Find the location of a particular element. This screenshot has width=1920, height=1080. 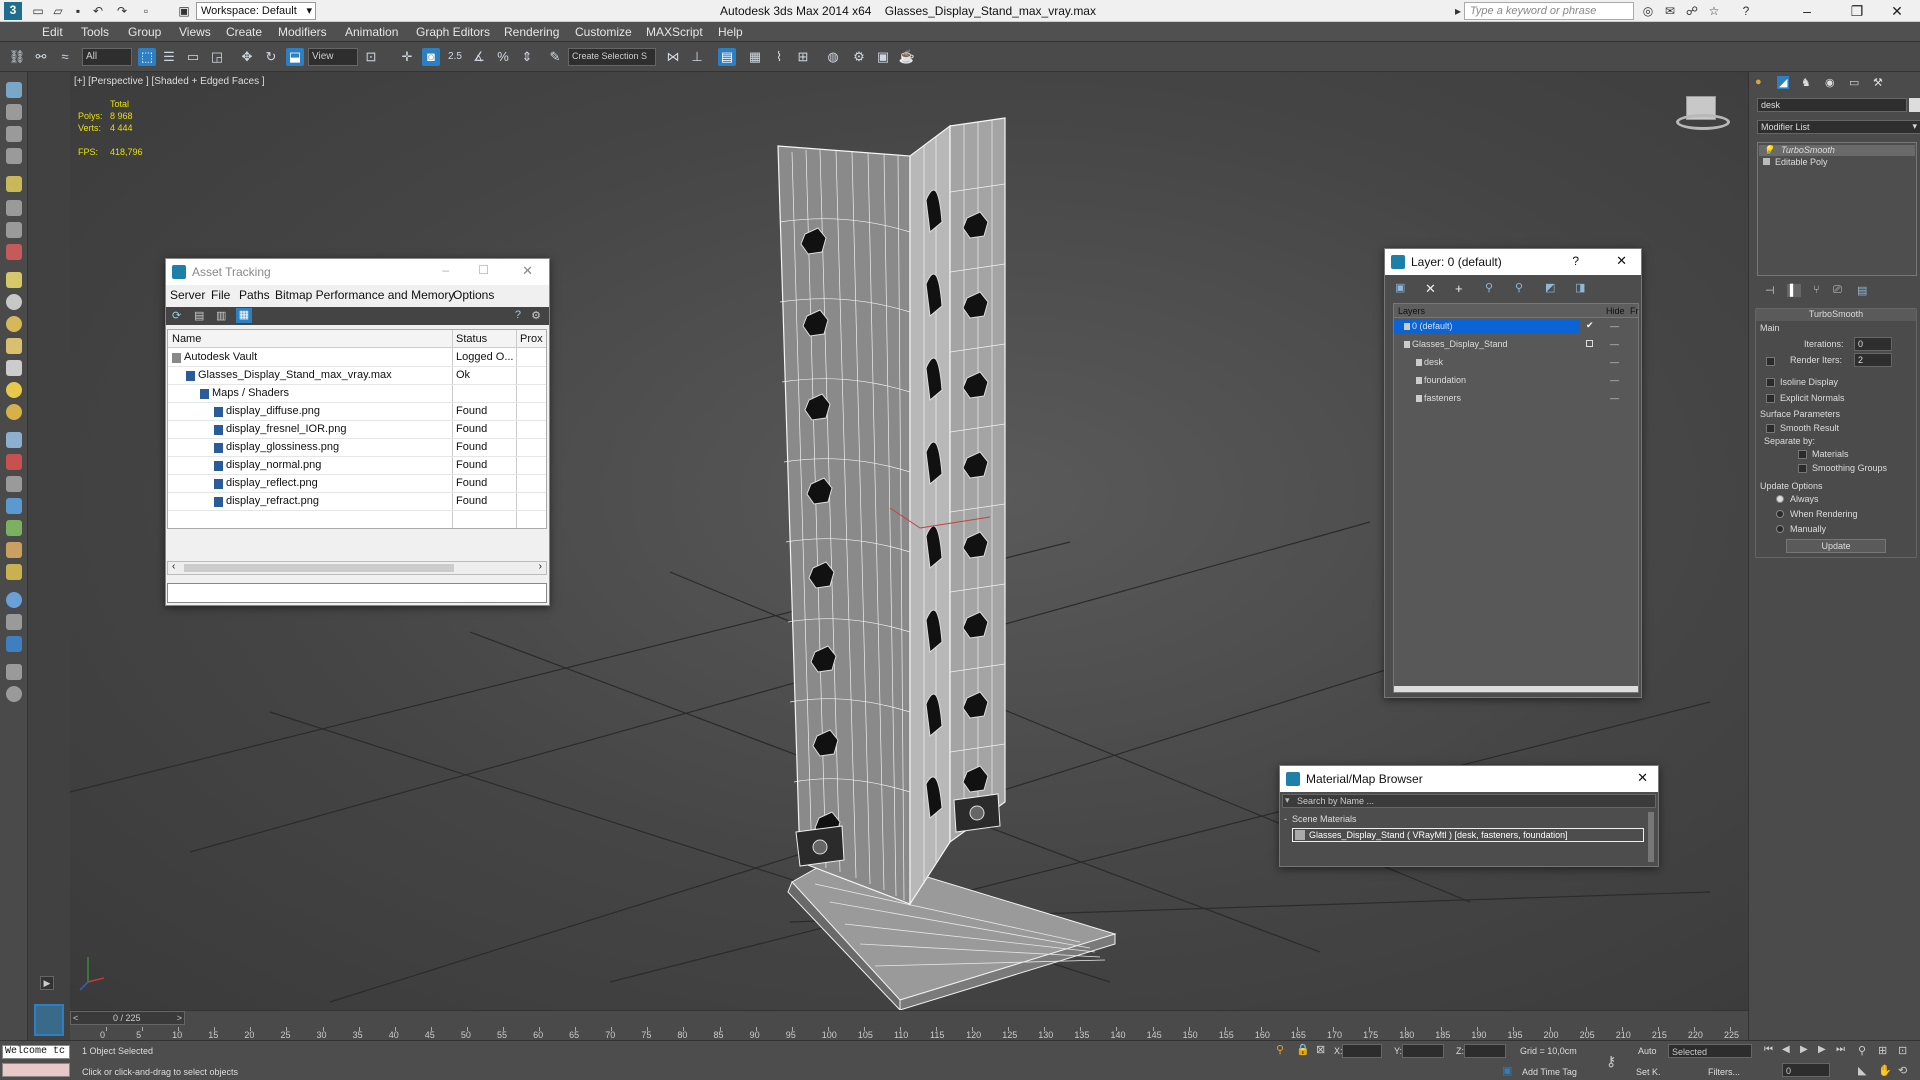

scroll-thumb is located at coordinates (319, 568).